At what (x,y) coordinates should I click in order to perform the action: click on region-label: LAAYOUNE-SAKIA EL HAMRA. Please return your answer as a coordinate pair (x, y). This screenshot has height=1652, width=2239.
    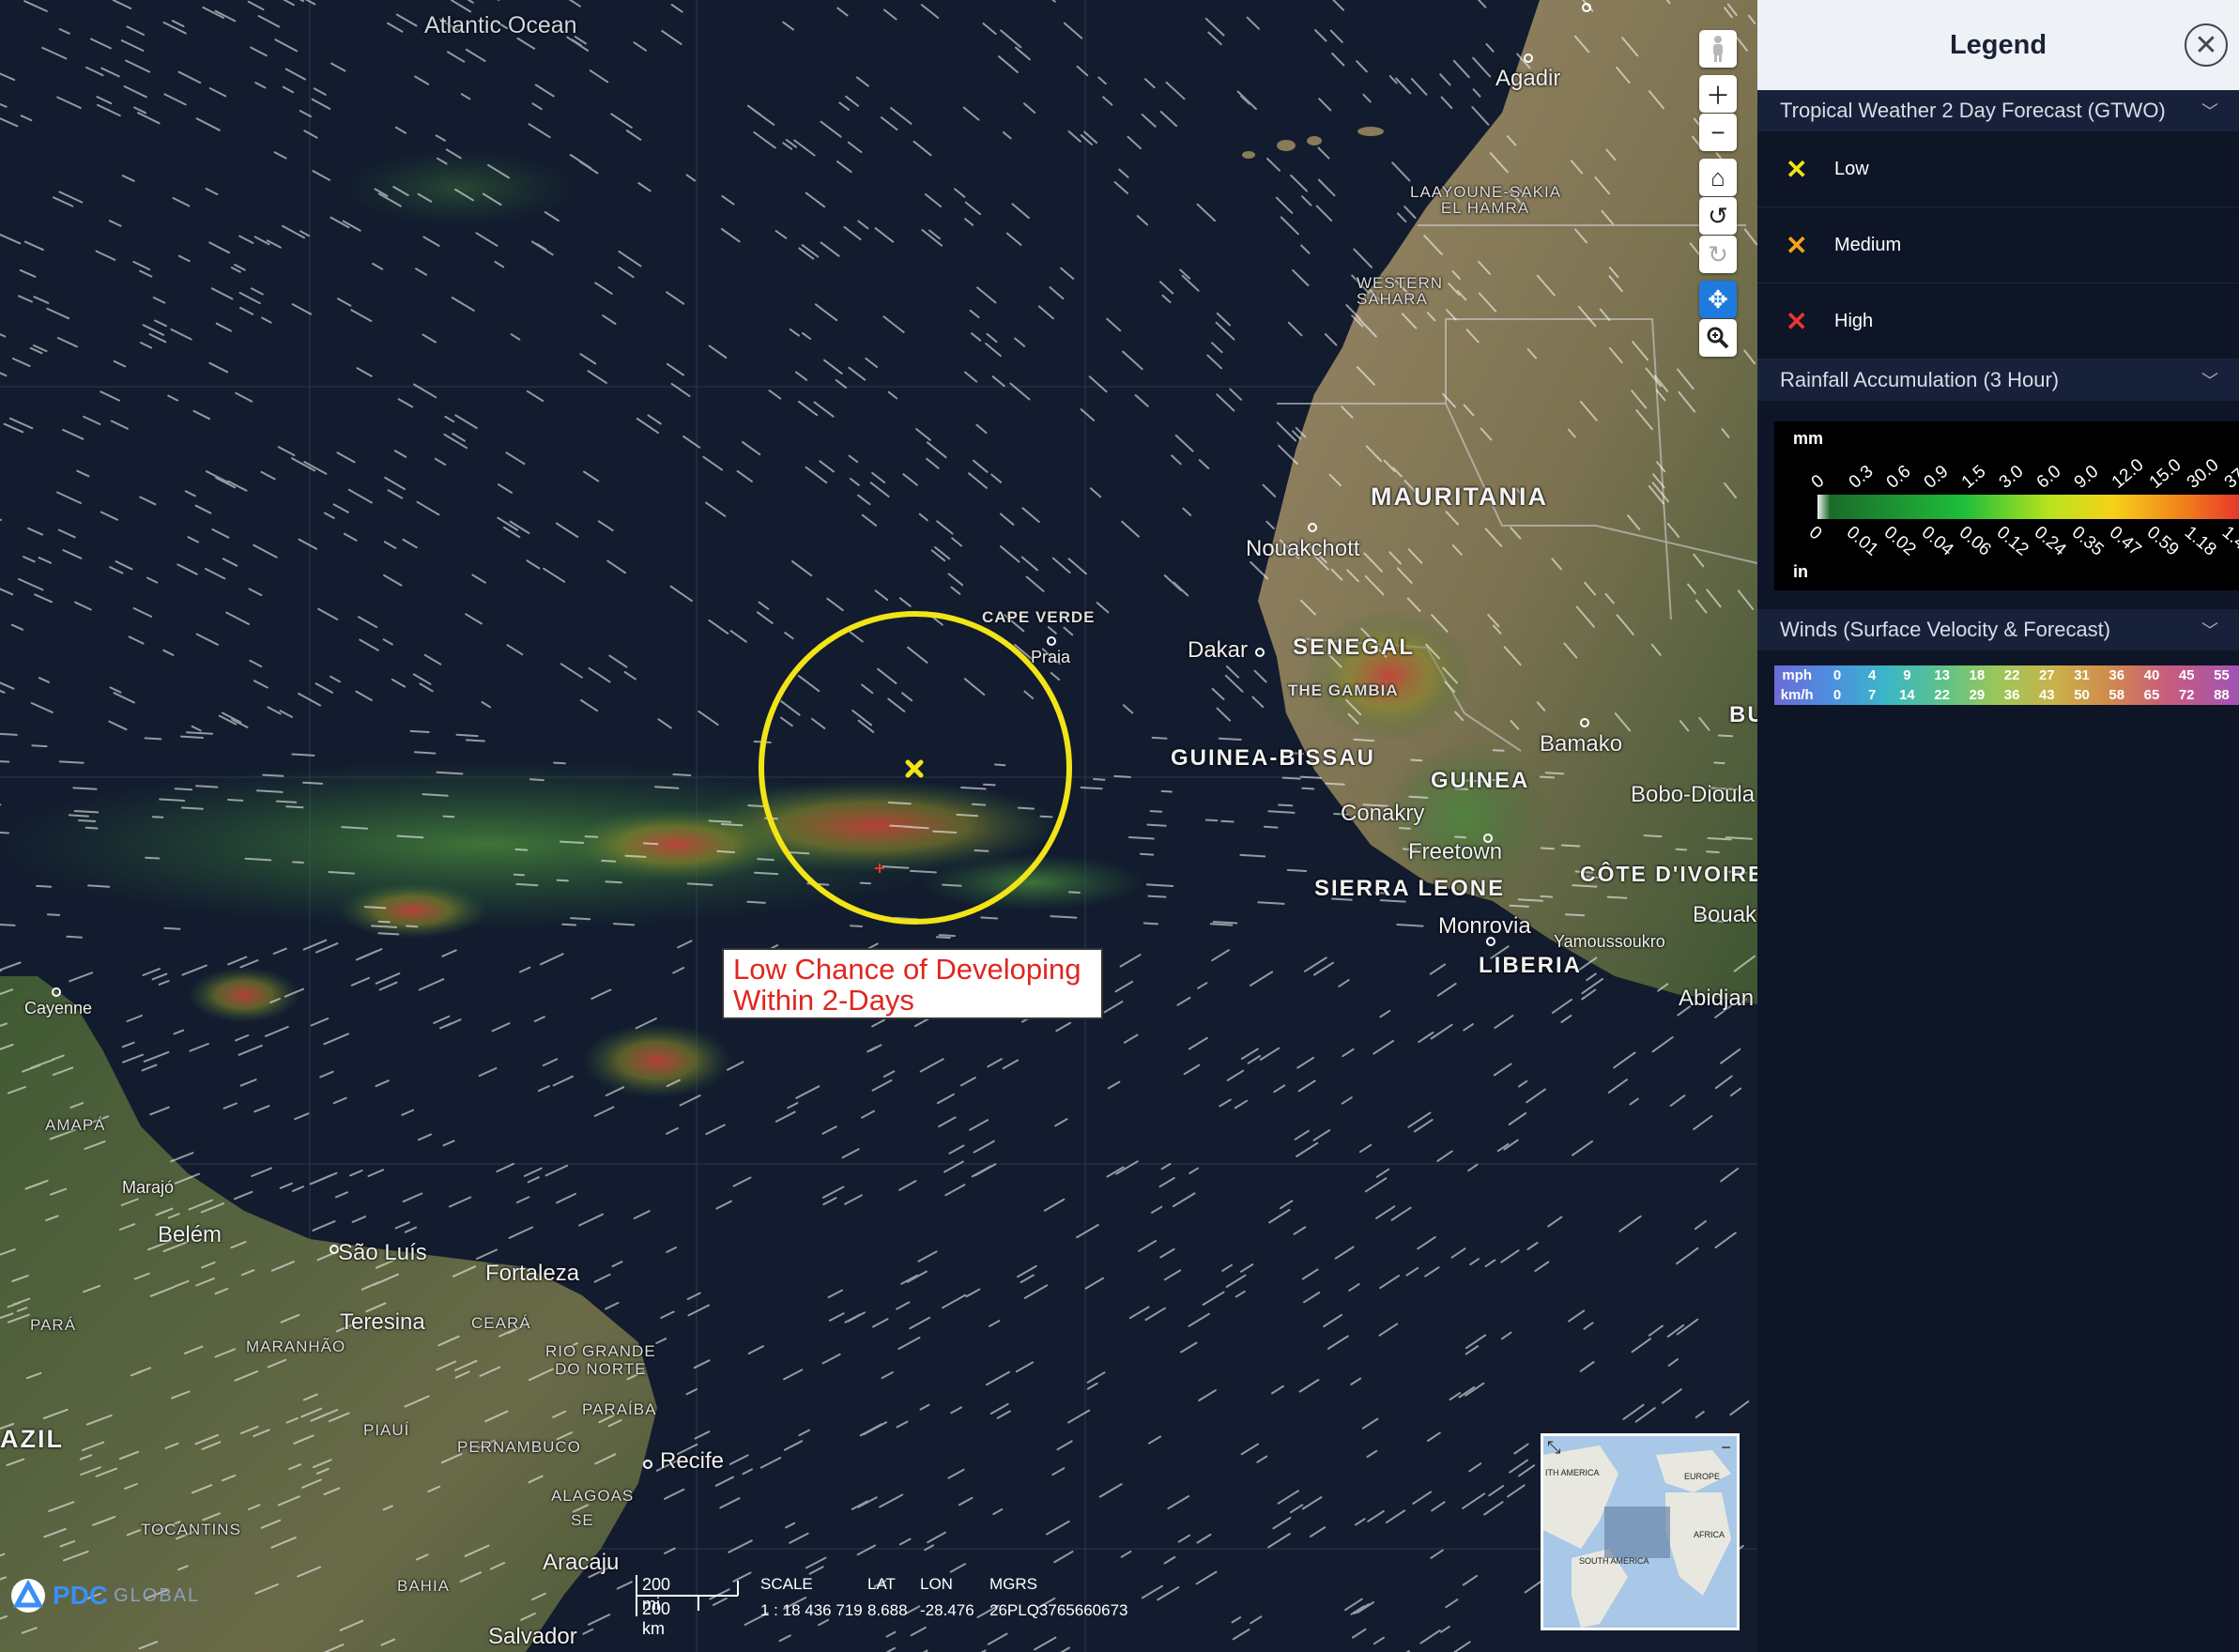
    Looking at the image, I should click on (1486, 200).